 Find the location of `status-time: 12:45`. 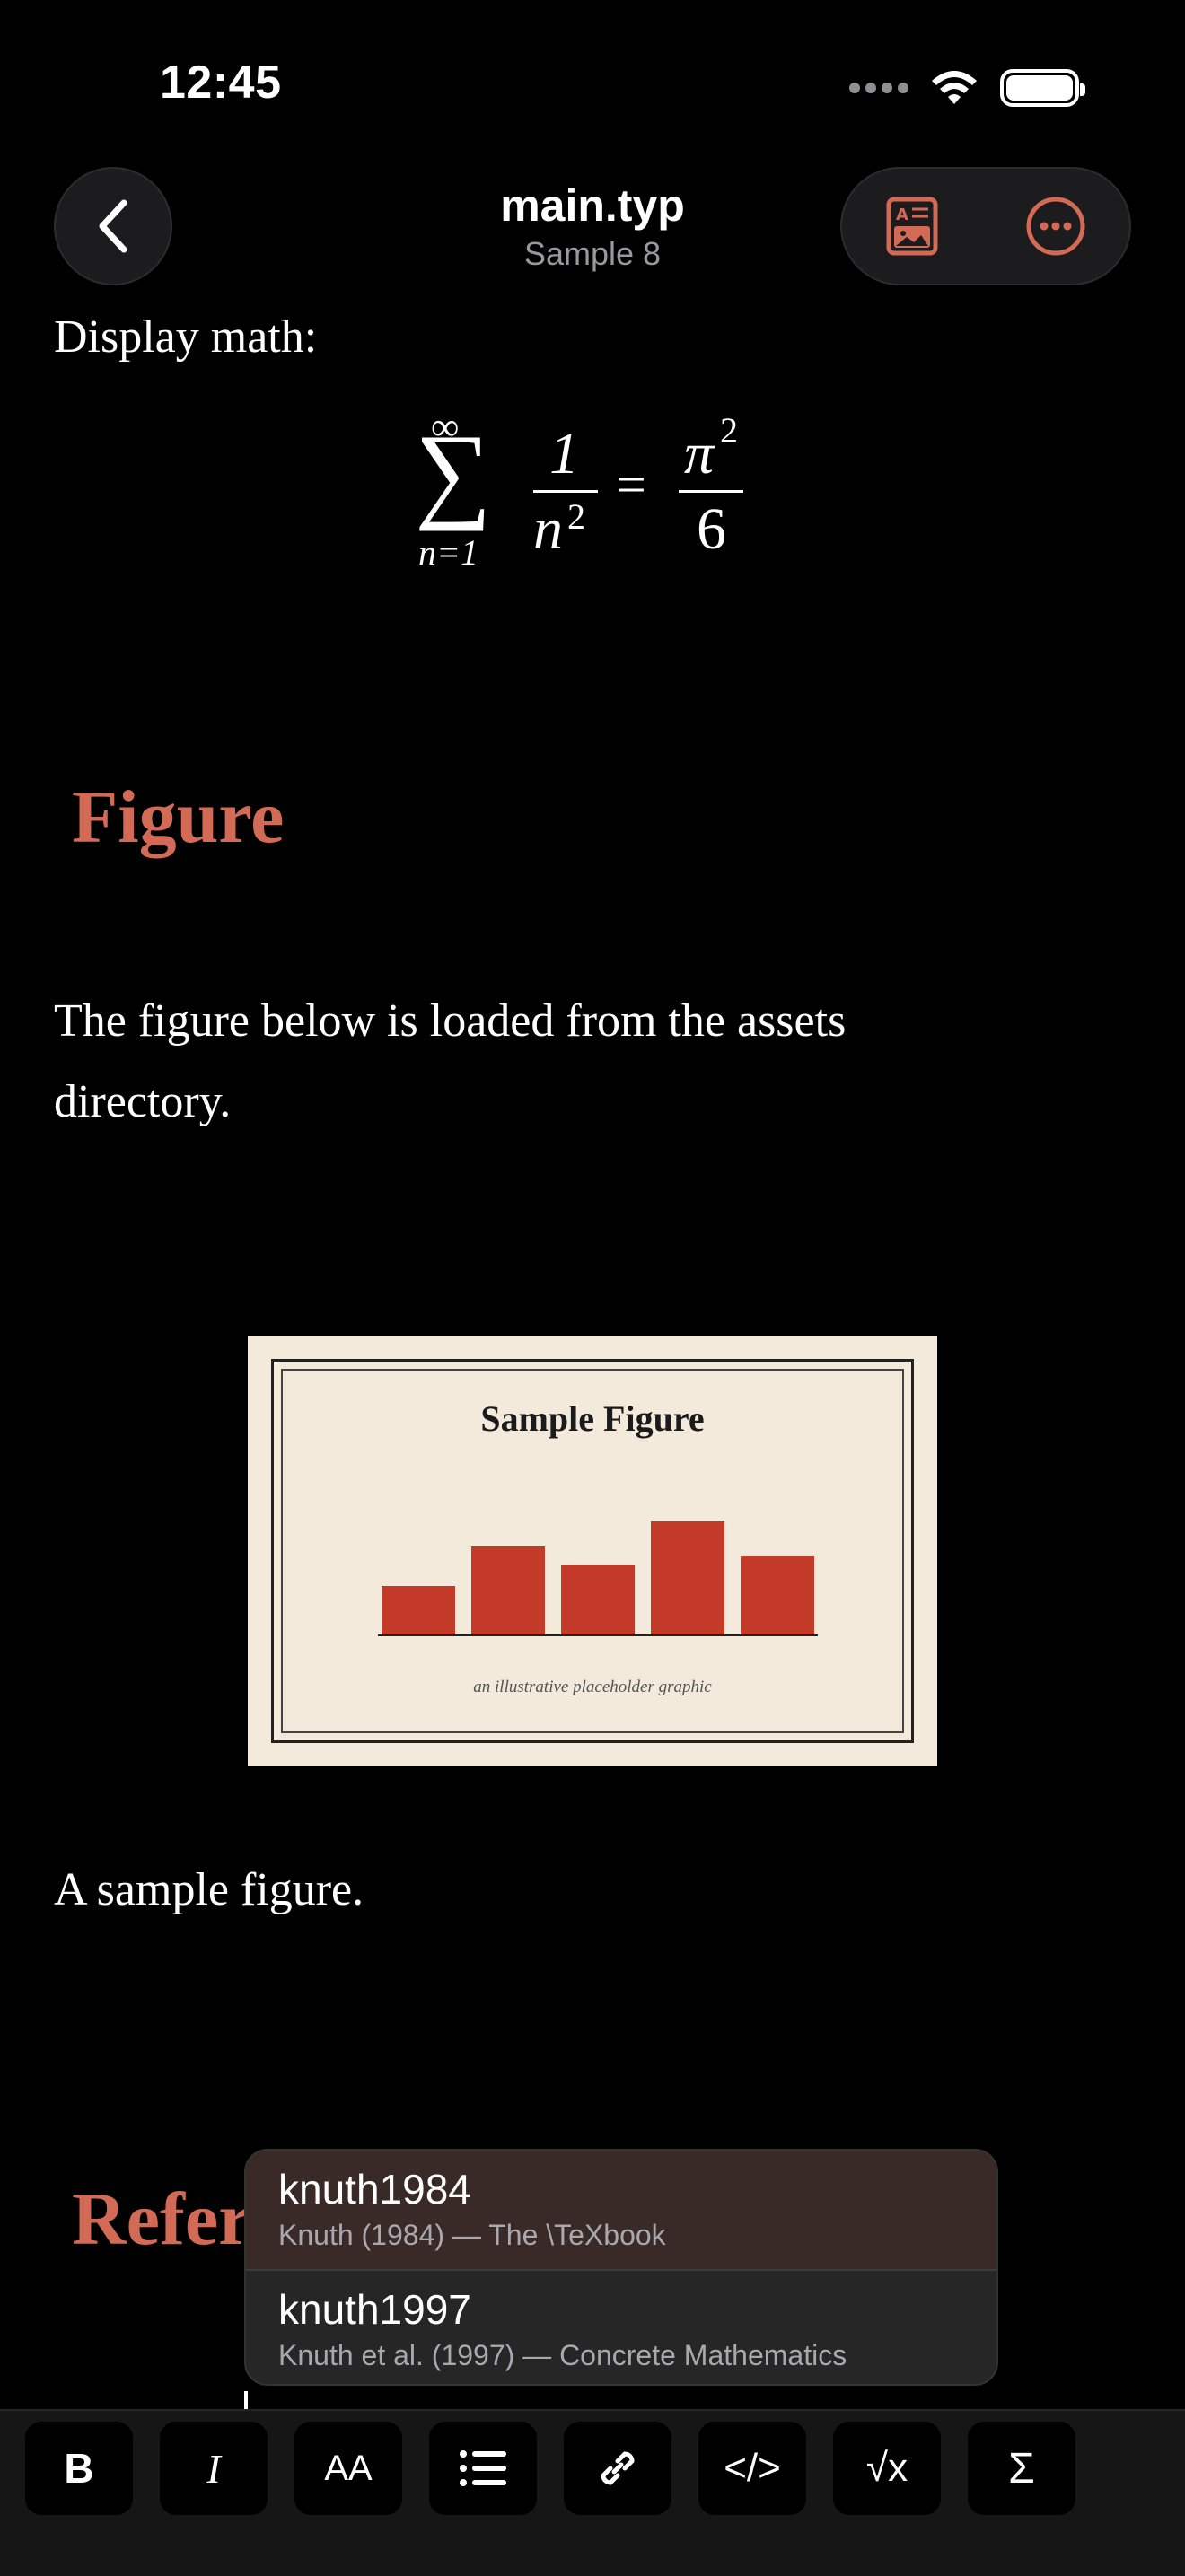

status-time: 12:45 is located at coordinates (221, 83).